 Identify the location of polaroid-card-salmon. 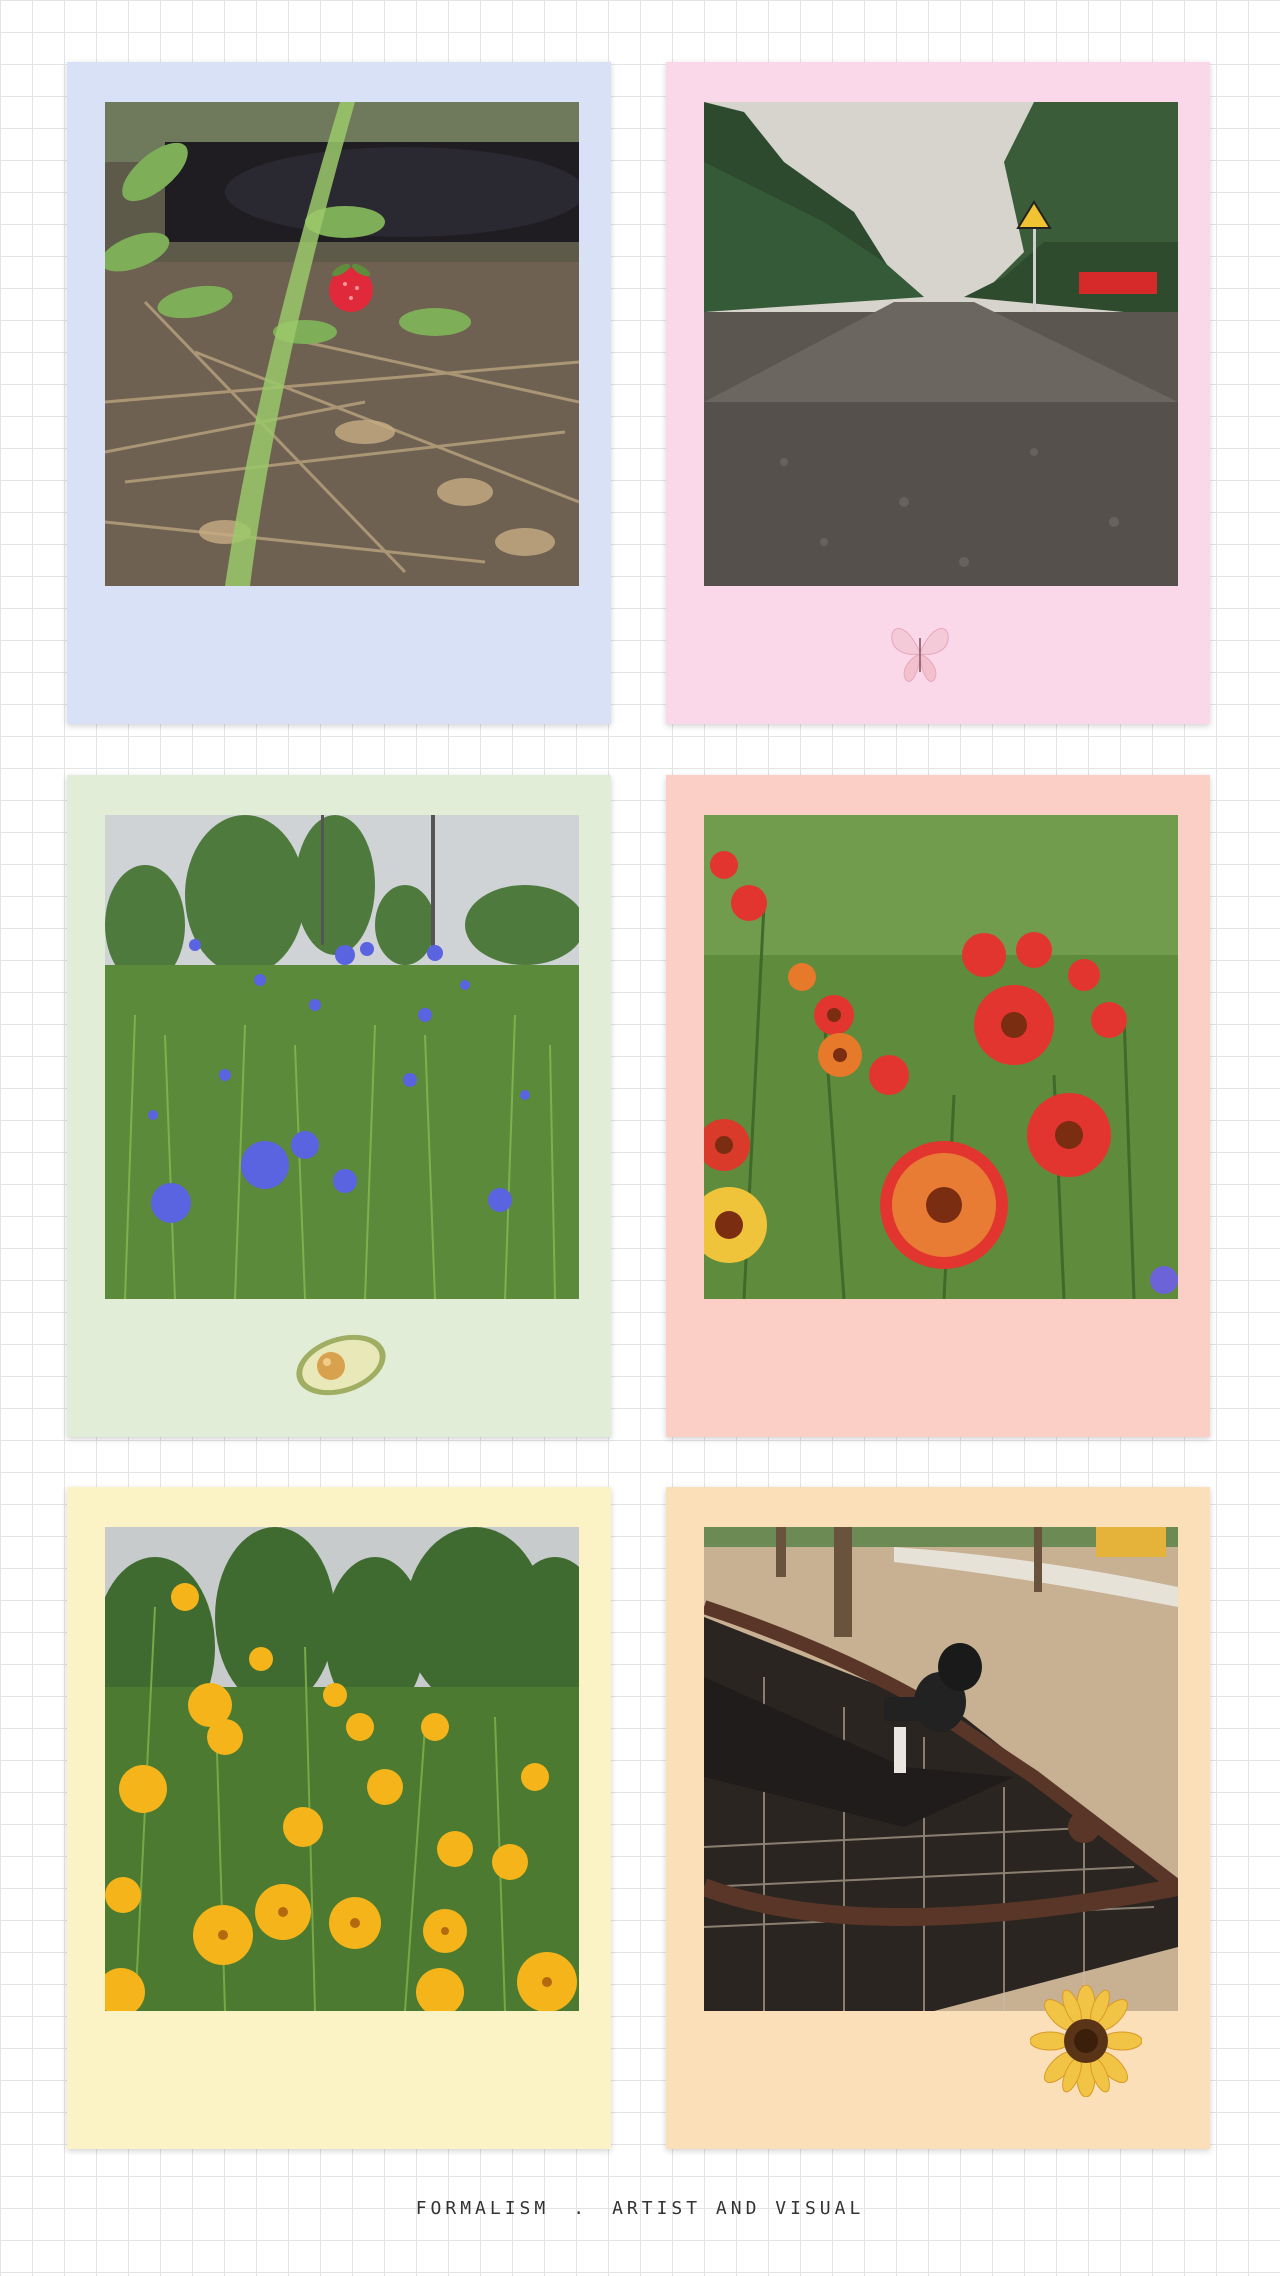
(938, 1106).